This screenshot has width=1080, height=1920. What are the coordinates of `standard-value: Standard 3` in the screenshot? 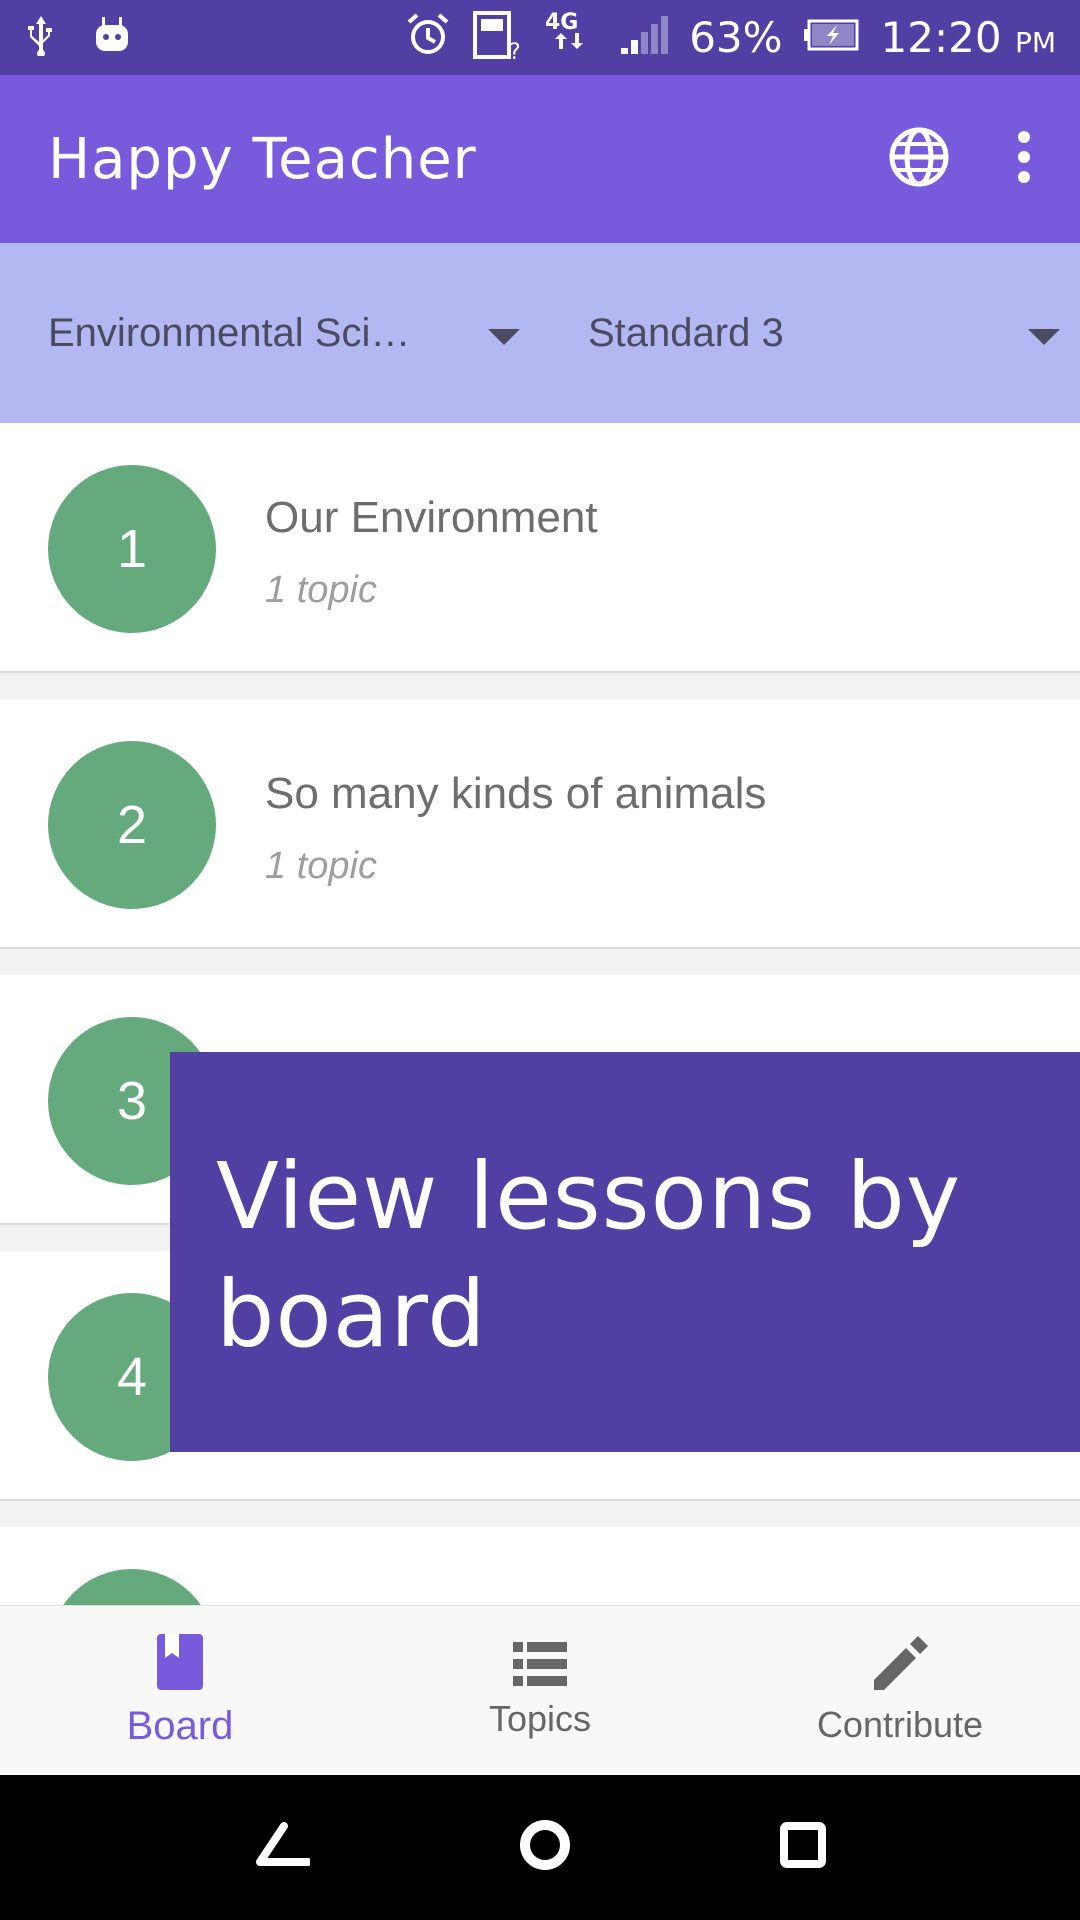 It's located at (686, 332).